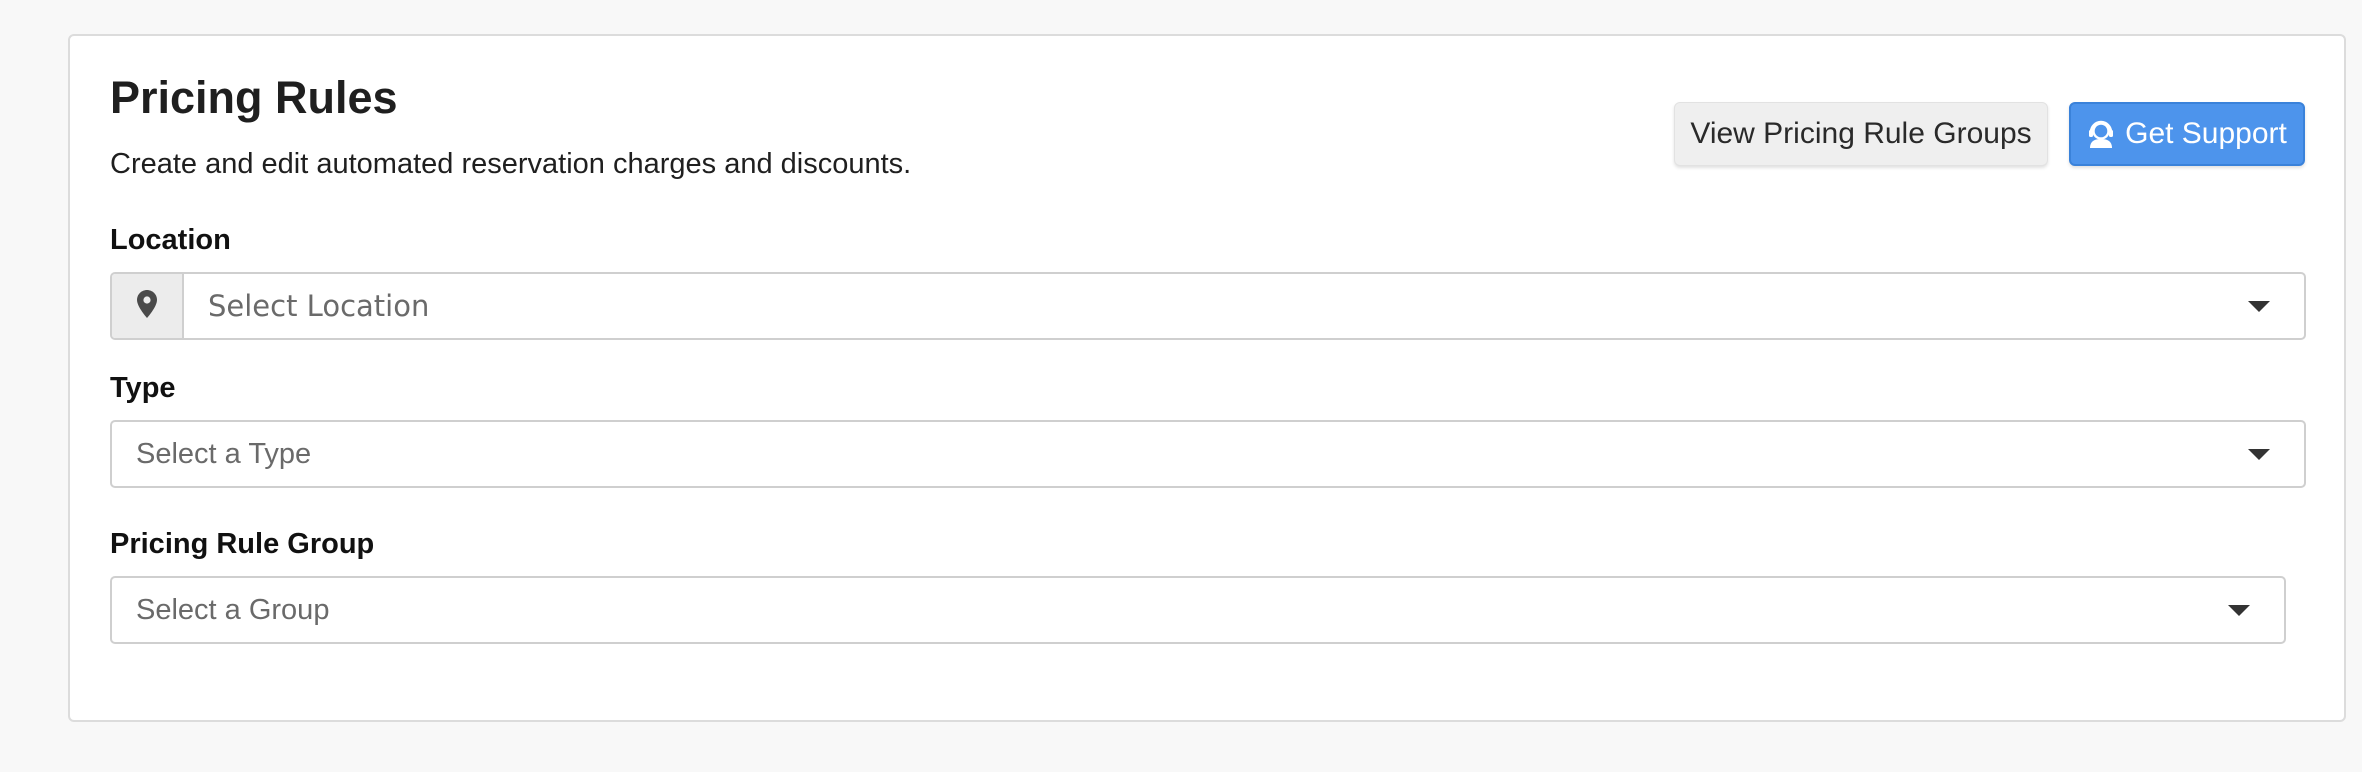  What do you see at coordinates (254, 97) in the screenshot?
I see `page-title: Pricing Rules` at bounding box center [254, 97].